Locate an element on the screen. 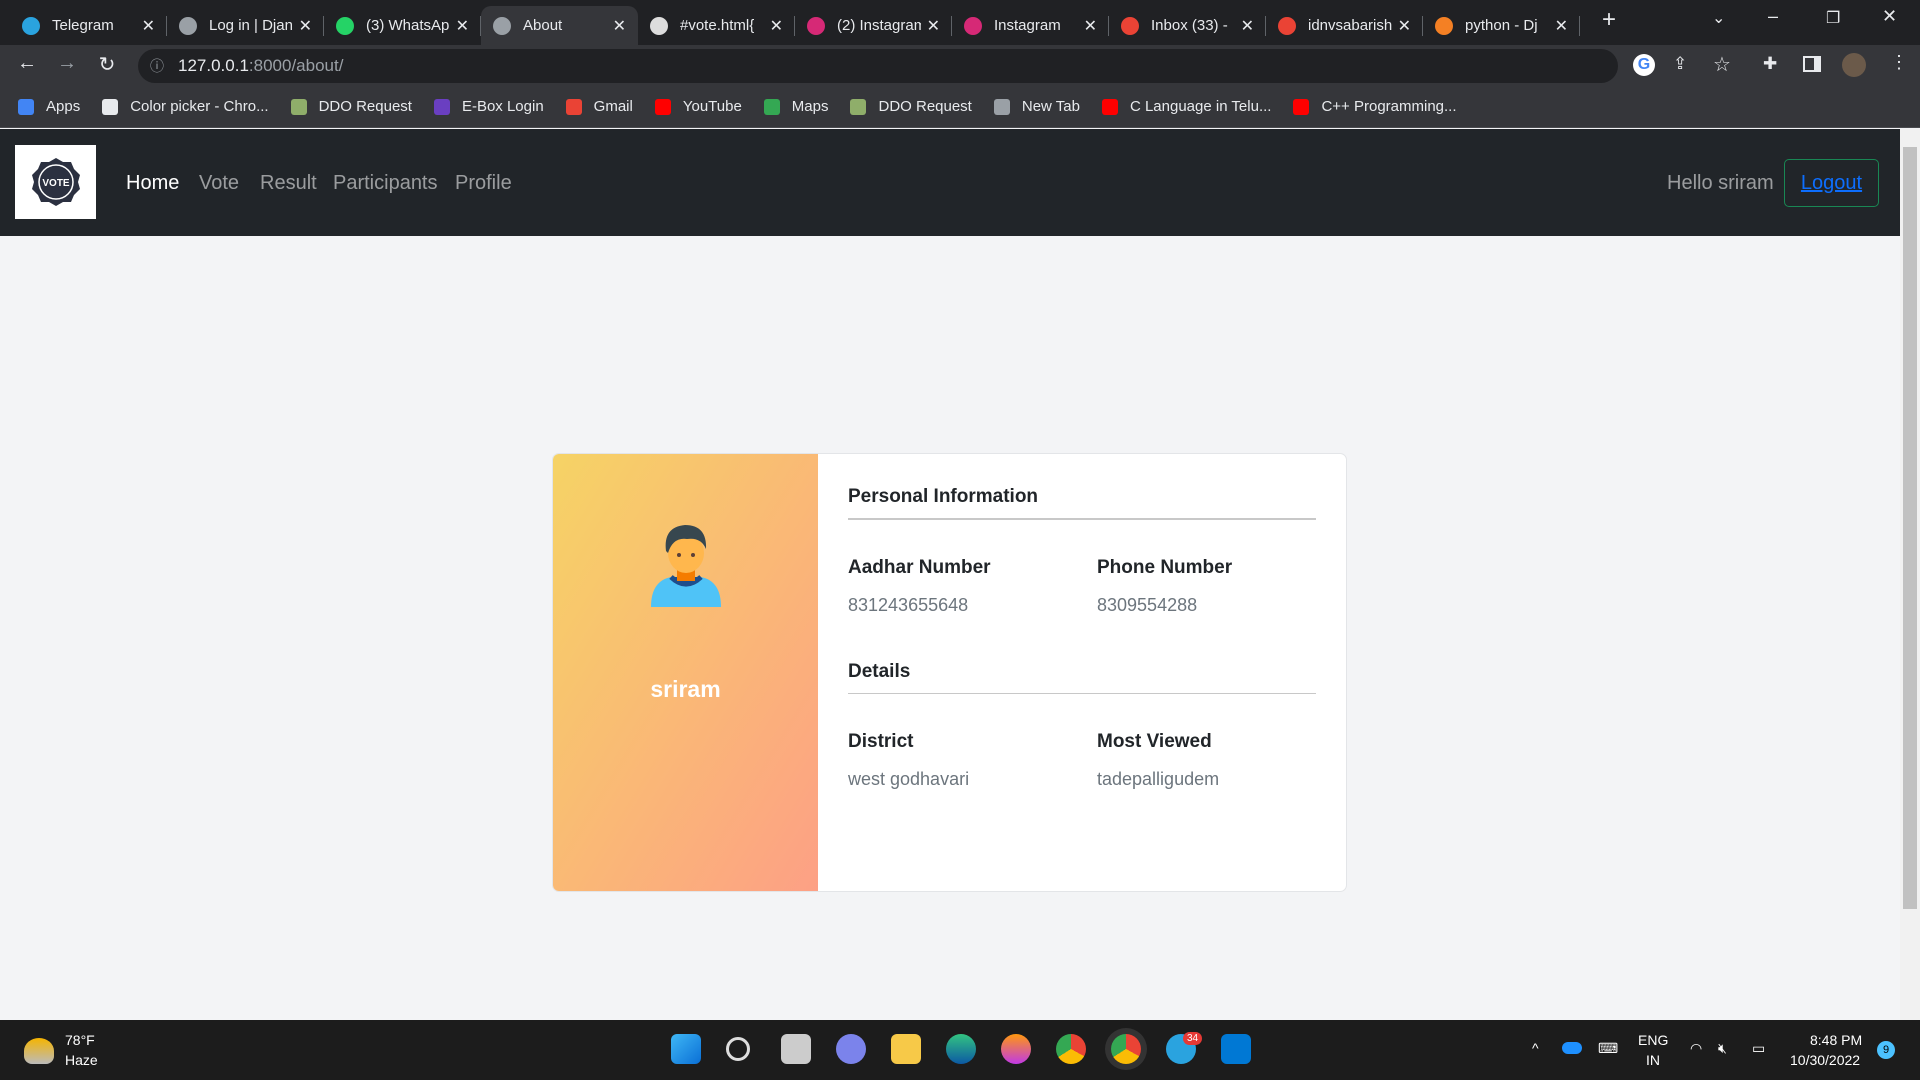 Image resolution: width=1920 pixels, height=1080 pixels. side-panel-icon is located at coordinates (1812, 64).